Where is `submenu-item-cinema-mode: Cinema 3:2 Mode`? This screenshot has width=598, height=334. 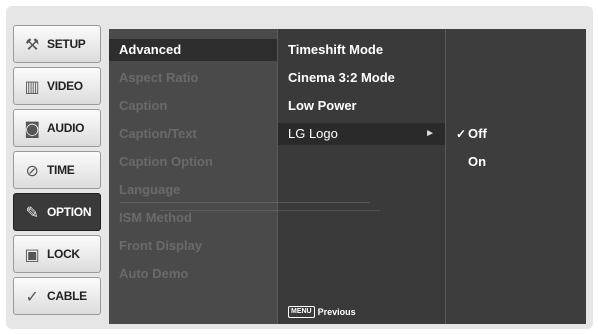
submenu-item-cinema-mode: Cinema 3:2 Mode is located at coordinates (341, 78).